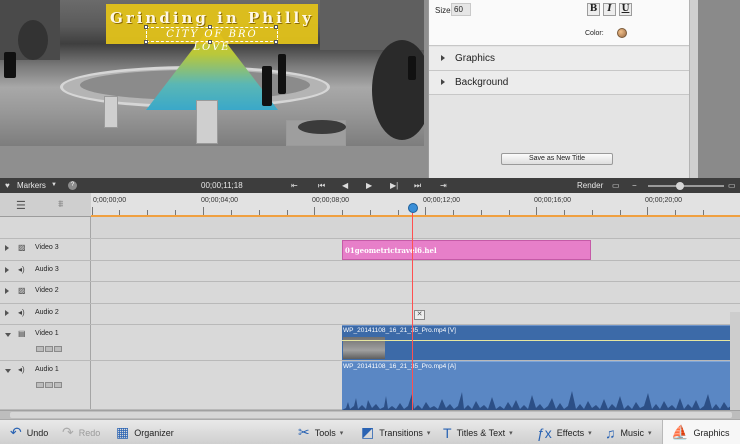 The image size is (740, 444). What do you see at coordinates (212, 18) in the screenshot?
I see `title-main-text: Grinding in Philly` at bounding box center [212, 18].